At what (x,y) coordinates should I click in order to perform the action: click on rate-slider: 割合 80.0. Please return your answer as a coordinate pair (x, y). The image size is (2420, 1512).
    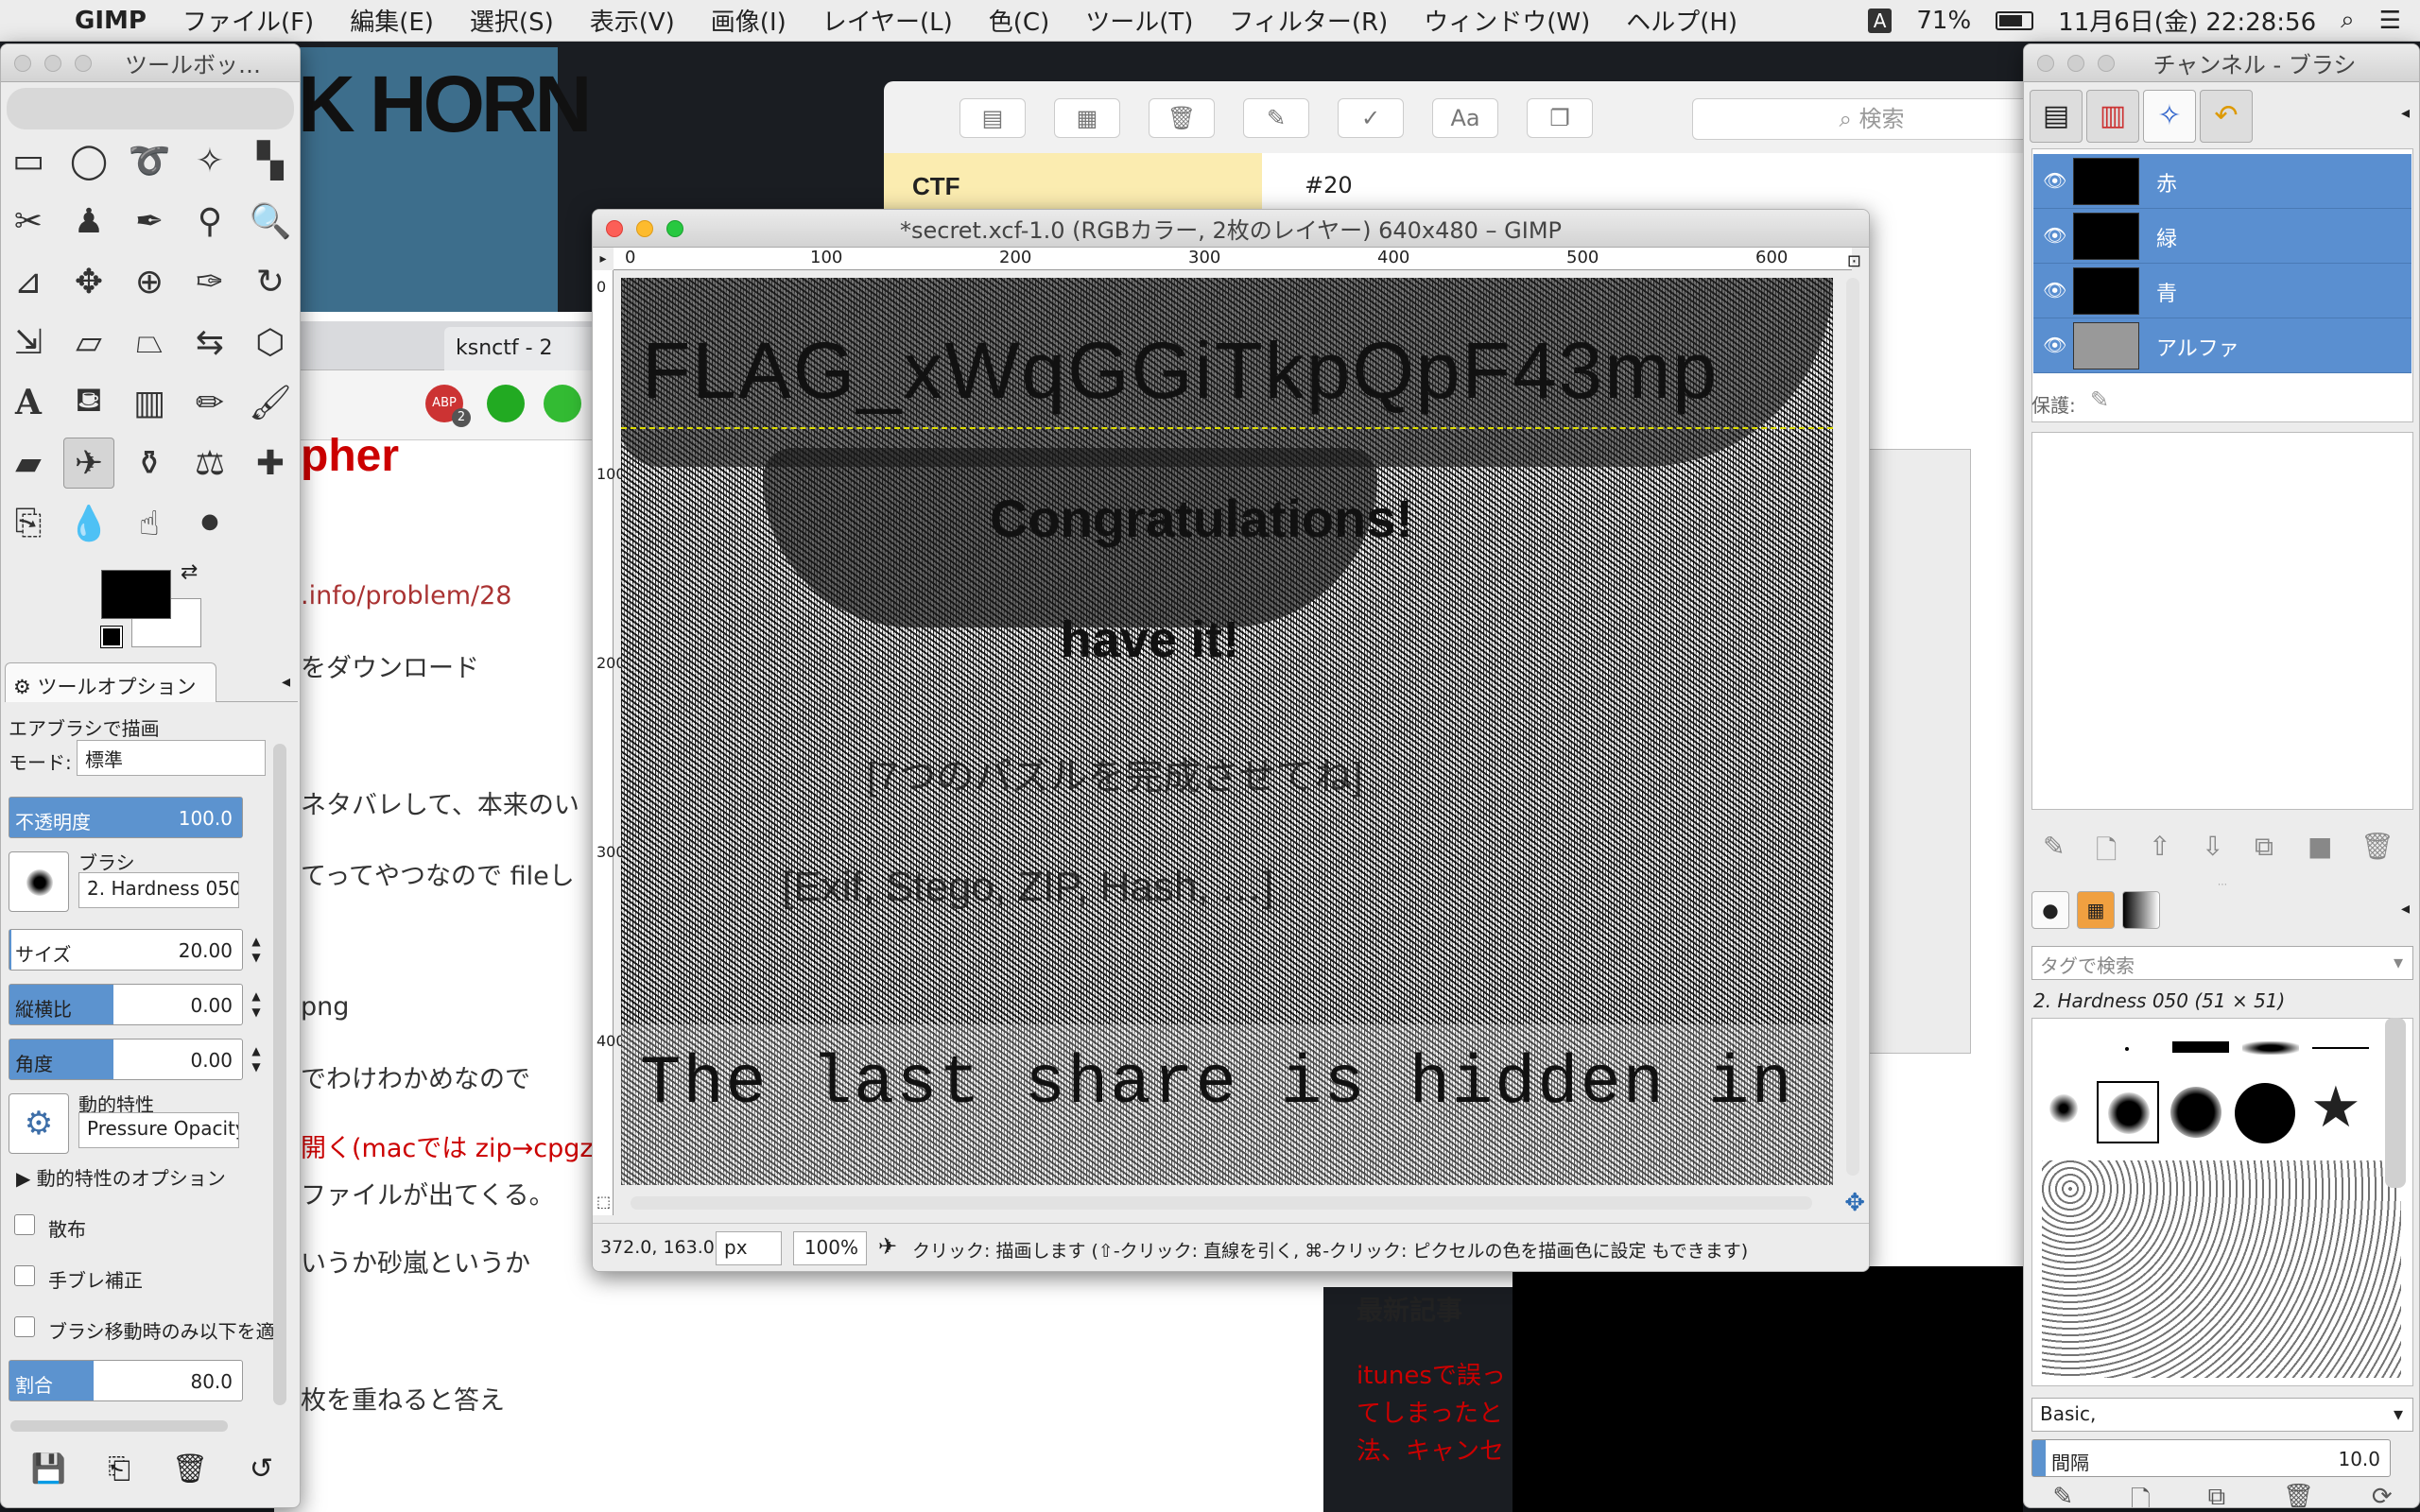
    Looking at the image, I should click on (126, 1380).